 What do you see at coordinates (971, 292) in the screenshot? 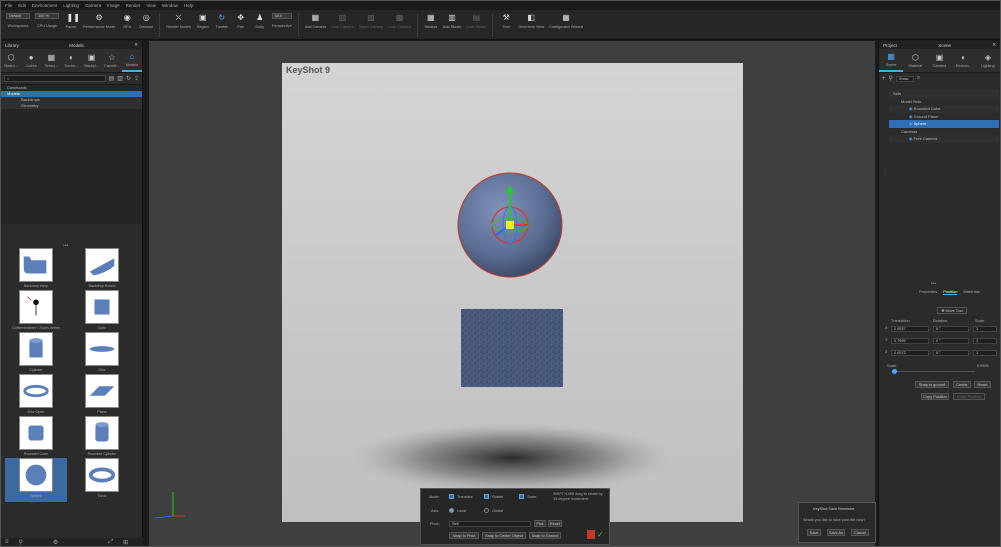
I see `subtab-materials: Materials` at bounding box center [971, 292].